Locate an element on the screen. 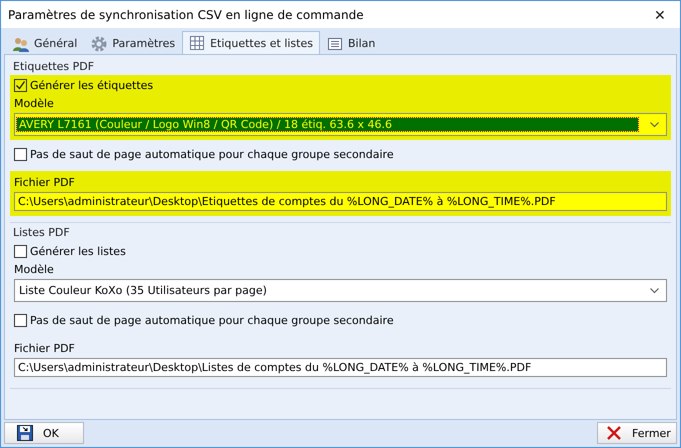 The height and width of the screenshot is (448, 681). ok-button: OK is located at coordinates (44, 433).